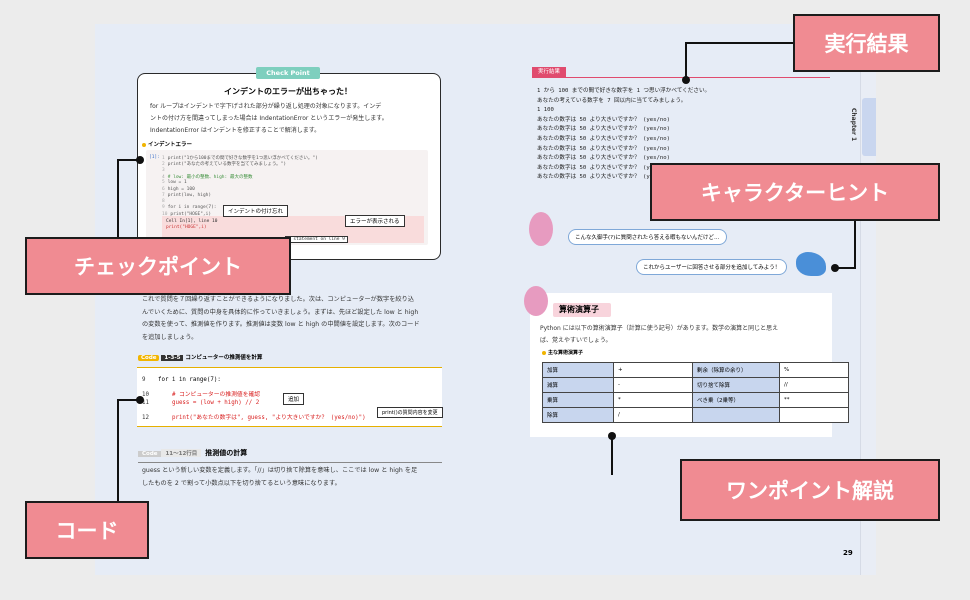  Describe the element at coordinates (158, 266) in the screenshot. I see `label-check-point: チェックポイント` at that location.